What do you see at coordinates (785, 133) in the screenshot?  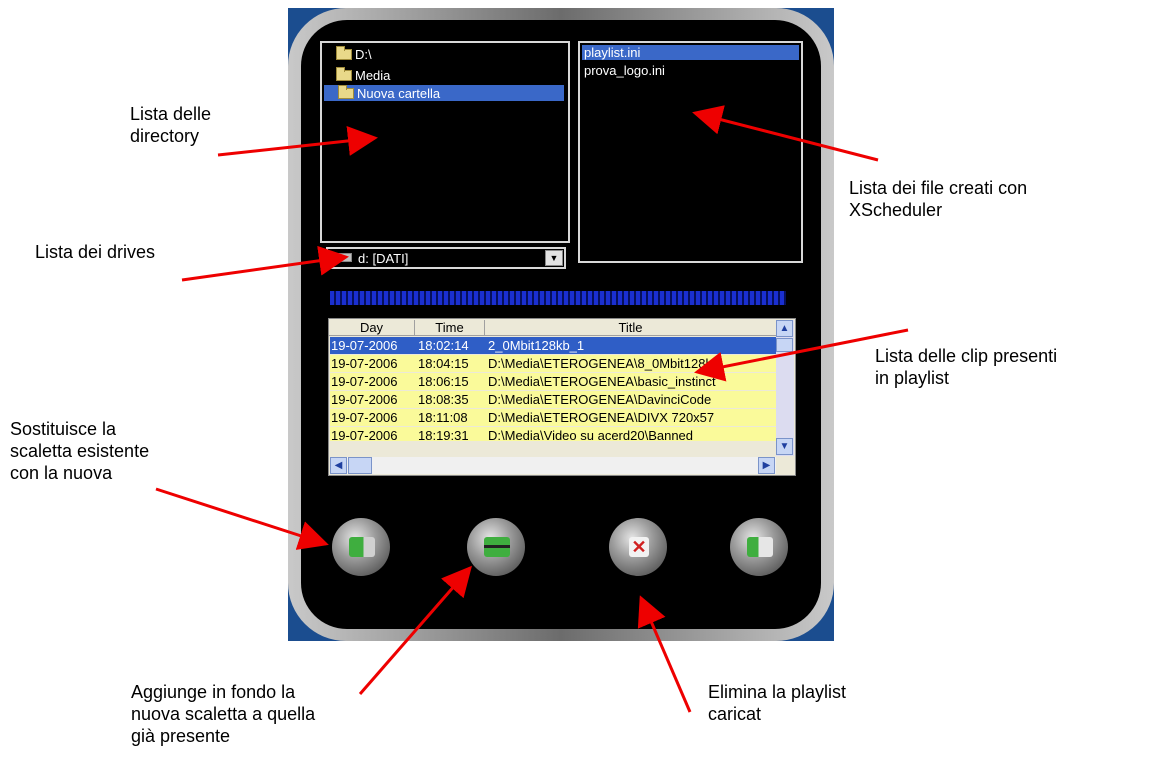 I see `arrow-file-list` at bounding box center [785, 133].